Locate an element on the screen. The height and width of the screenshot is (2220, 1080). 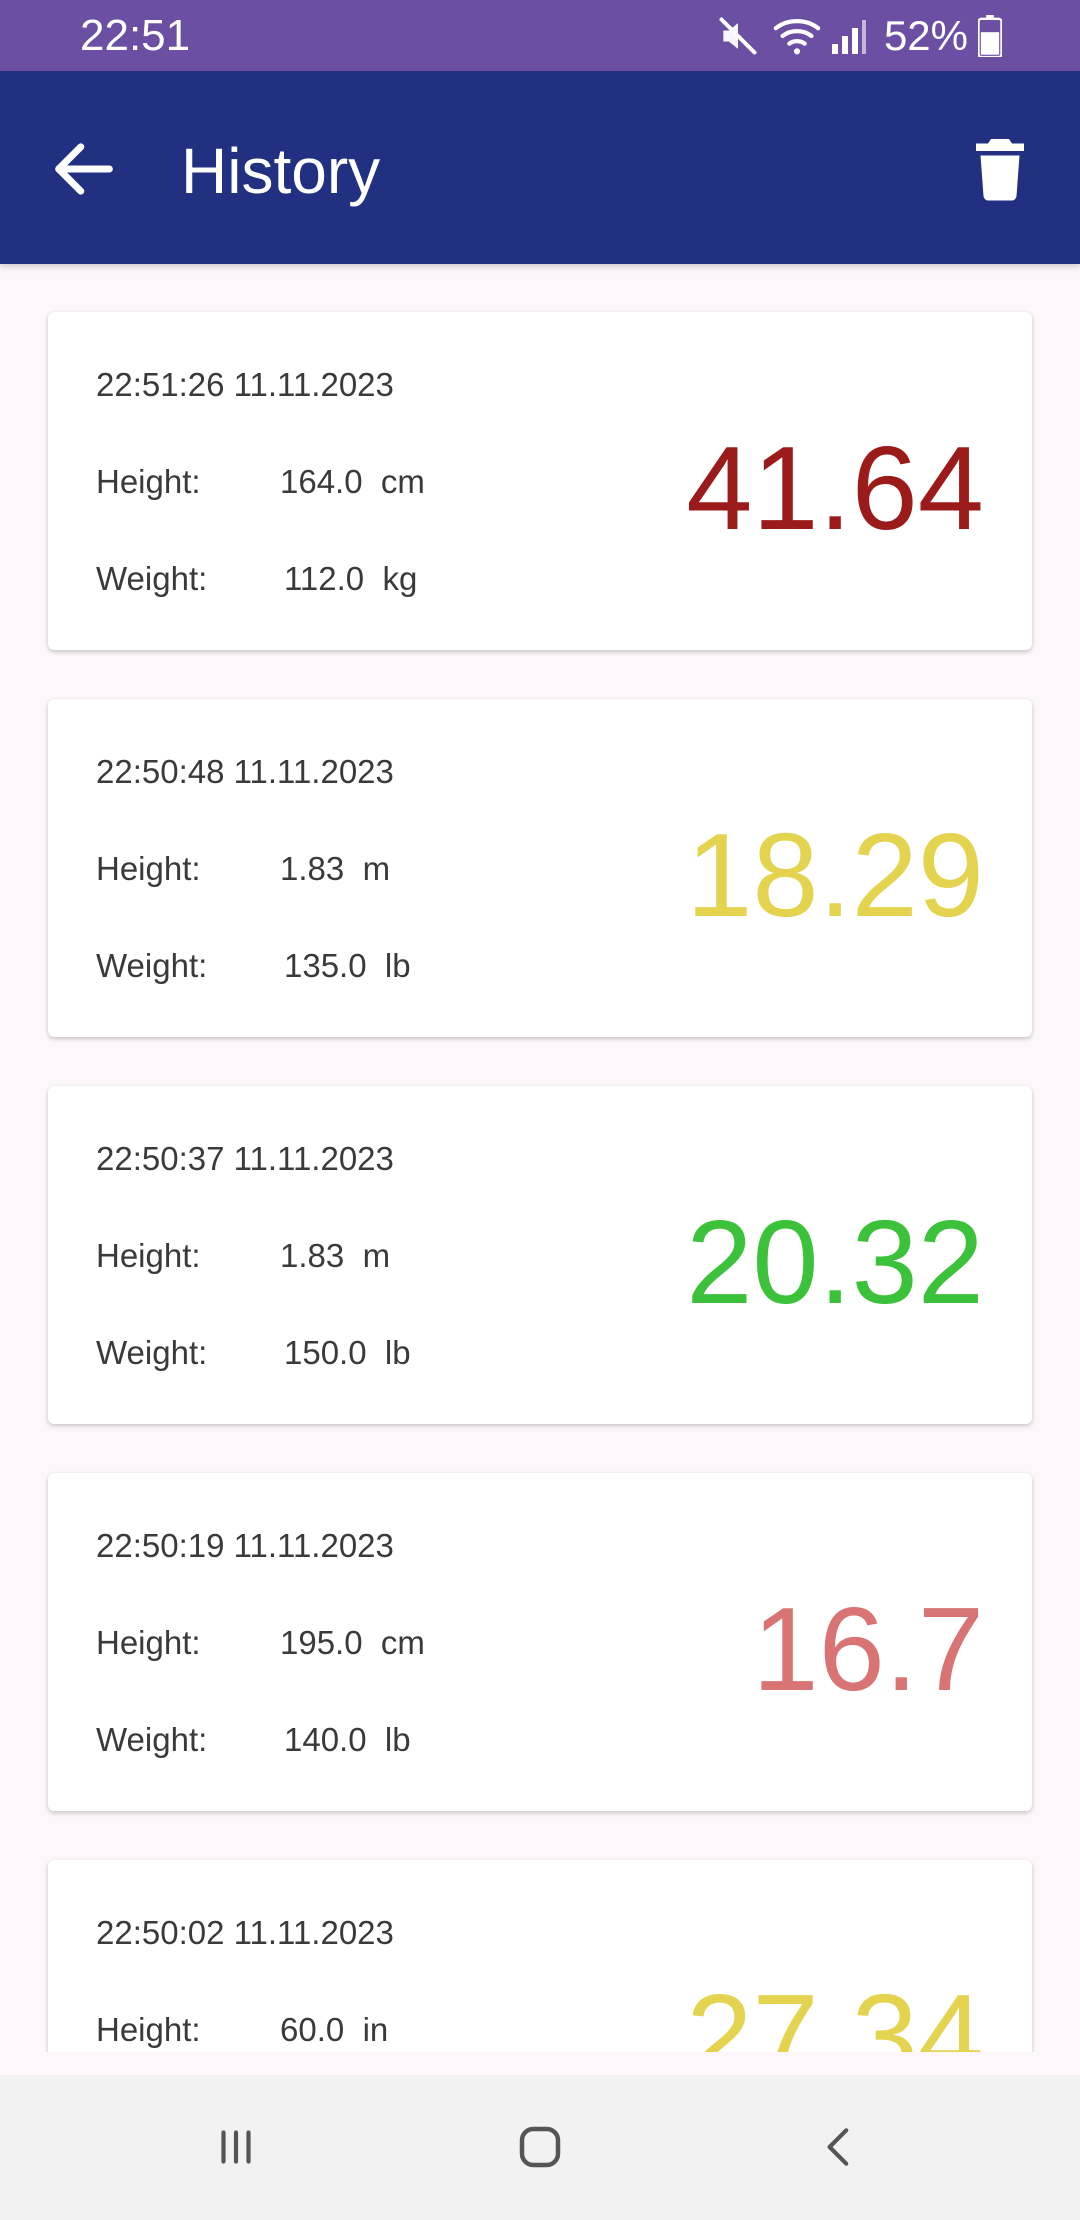
record-timestamp: 22:51:26 11.11.2023 is located at coordinates (245, 384).